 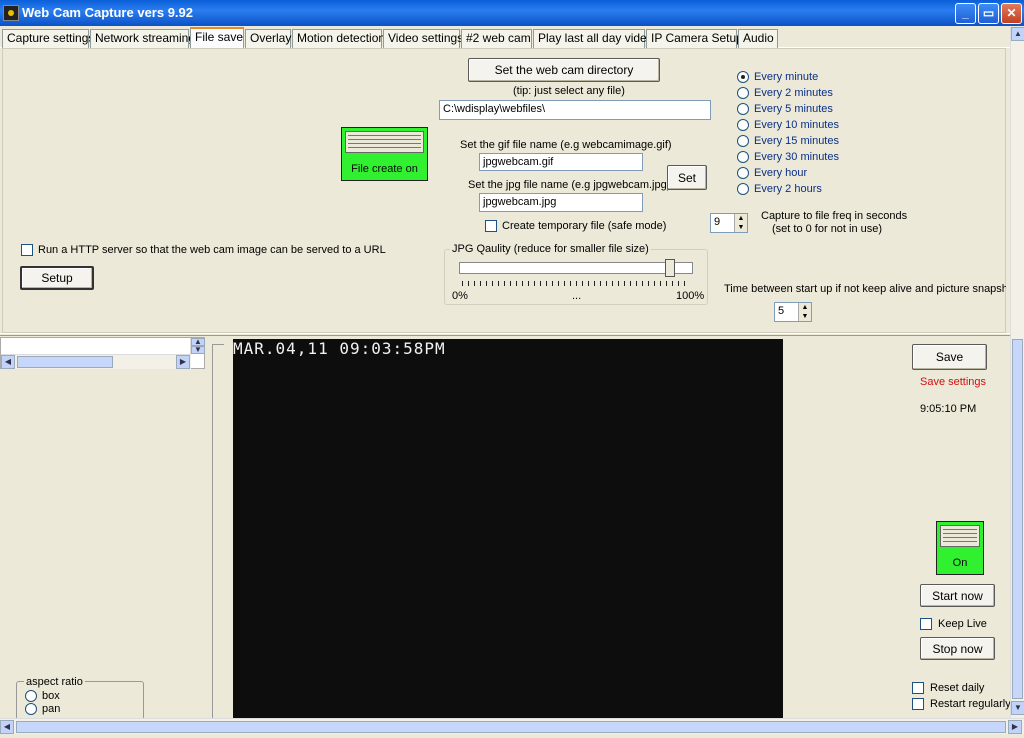 What do you see at coordinates (949, 357) in the screenshot?
I see `save-button: Save` at bounding box center [949, 357].